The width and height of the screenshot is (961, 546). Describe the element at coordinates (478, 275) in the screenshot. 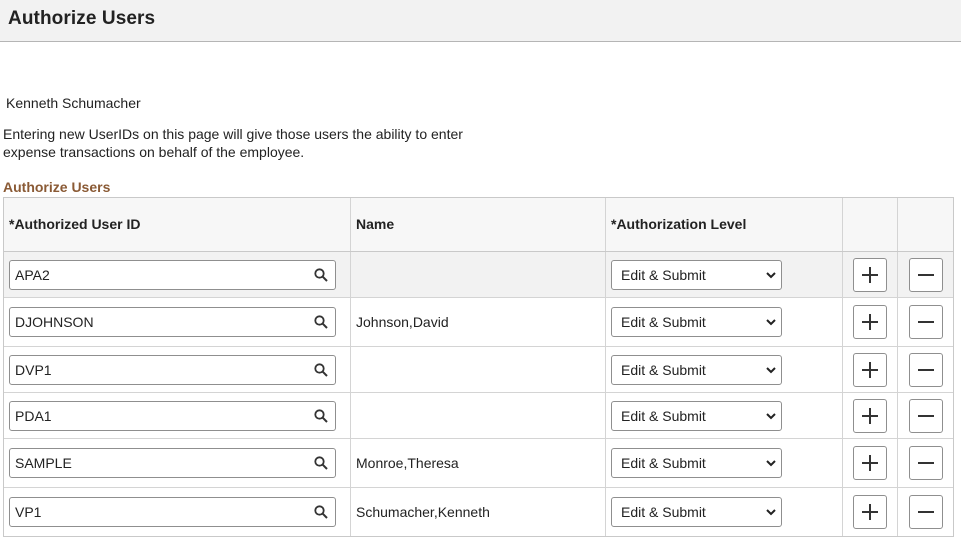

I see `table-row: APA2 Edit & Submit` at that location.